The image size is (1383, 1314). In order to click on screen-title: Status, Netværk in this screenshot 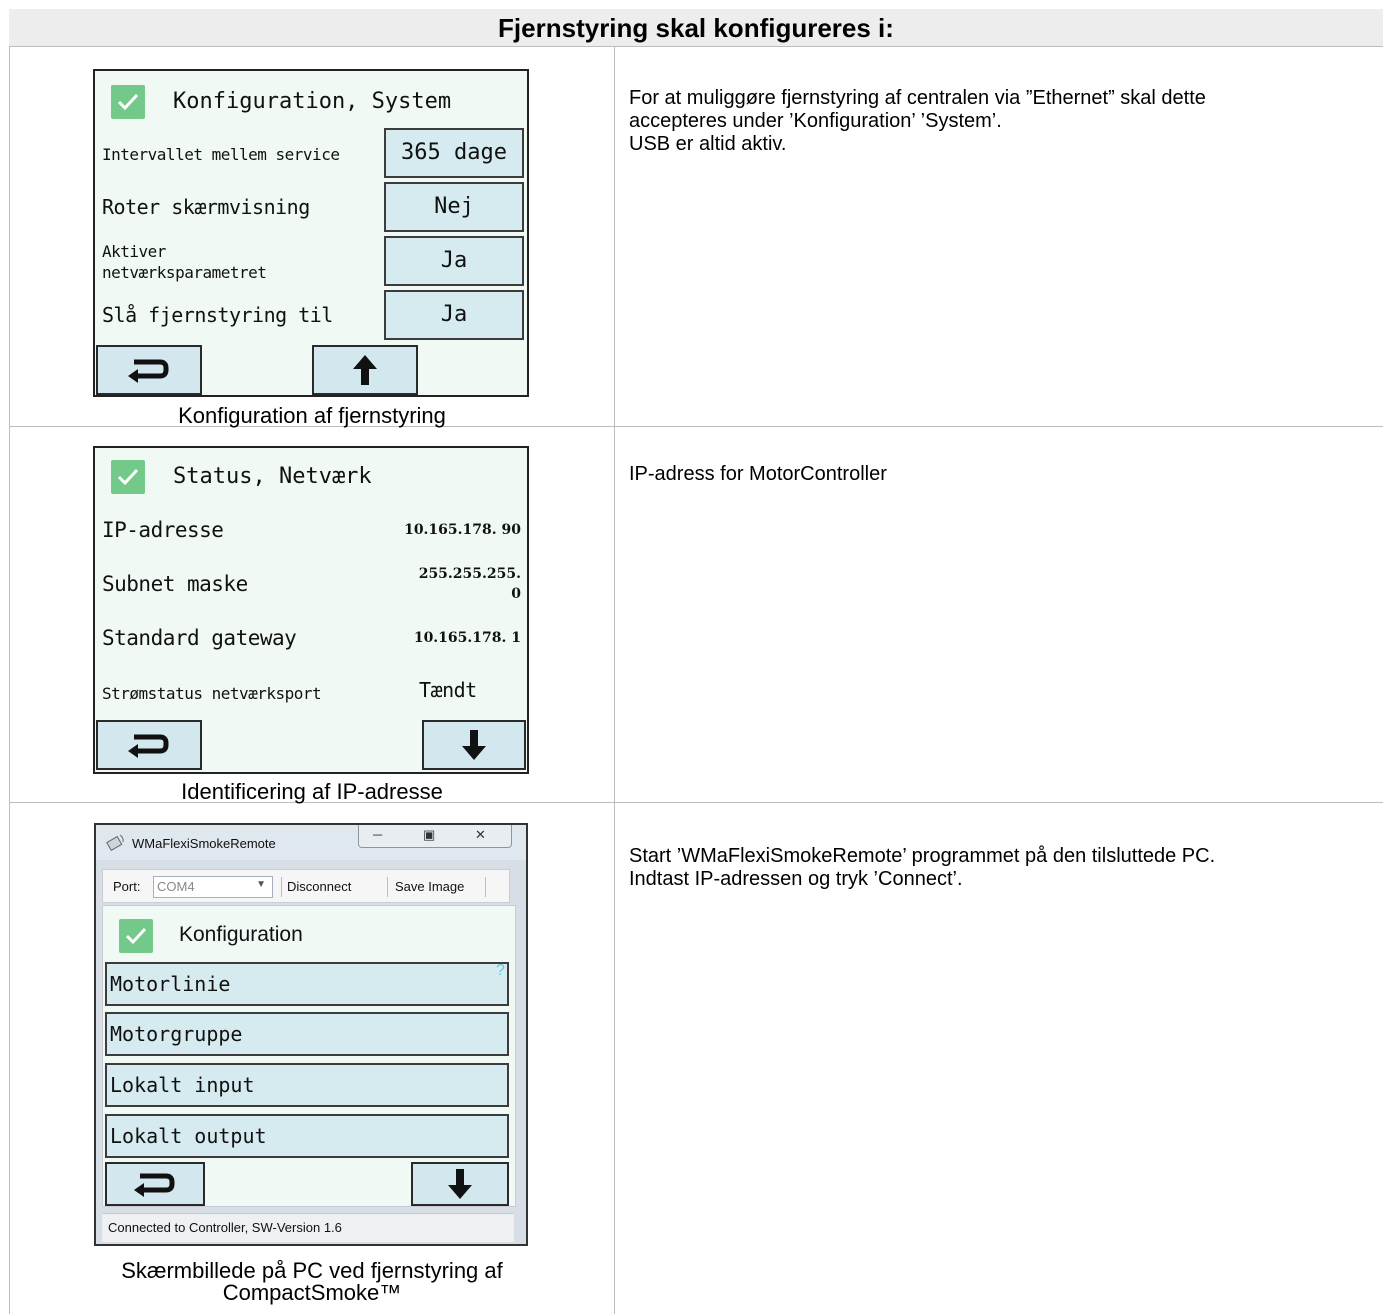, I will do `click(272, 476)`.